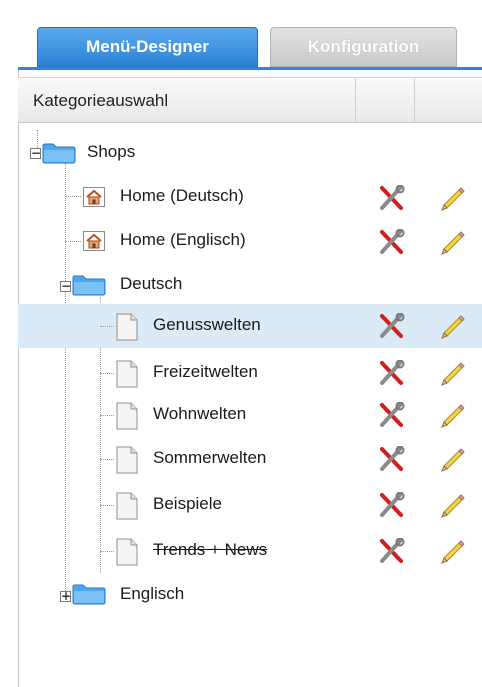 This screenshot has height=687, width=482. Describe the element at coordinates (250, 415) in the screenshot. I see `tree-node-wohnwelten: Wohnwelten` at that location.